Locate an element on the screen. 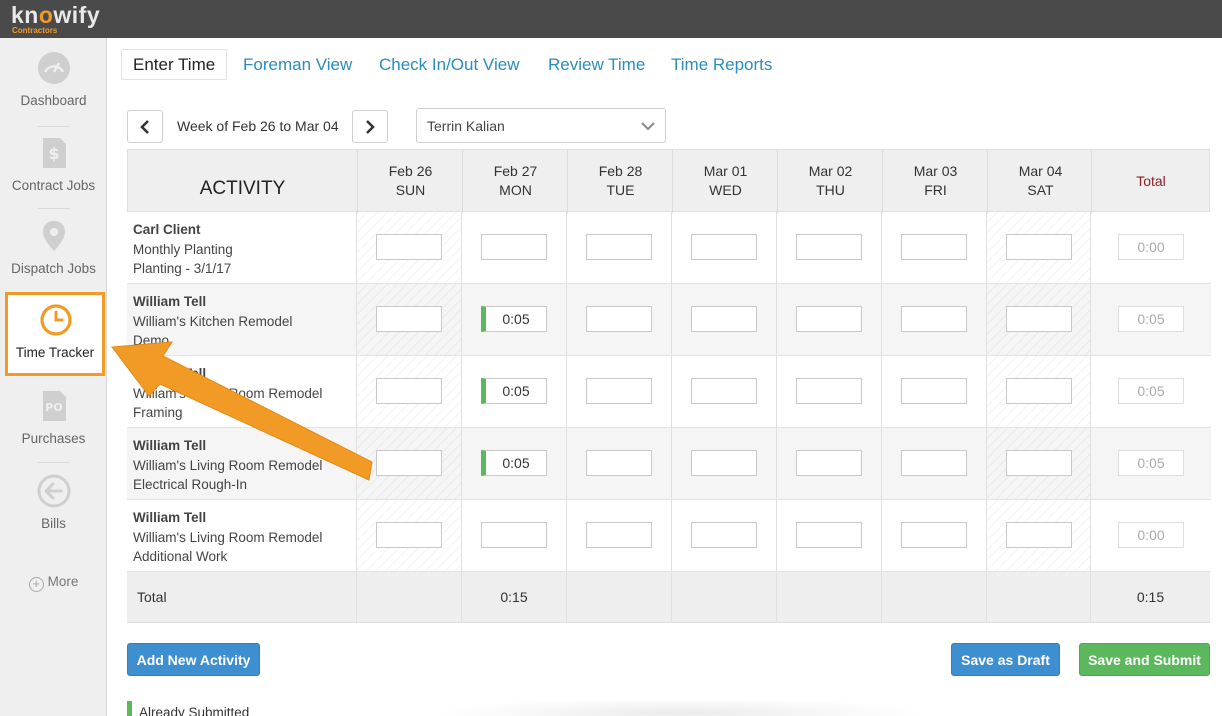 The width and height of the screenshot is (1222, 716). sidebar-item-dashboard: Dashboard is located at coordinates (53, 82).